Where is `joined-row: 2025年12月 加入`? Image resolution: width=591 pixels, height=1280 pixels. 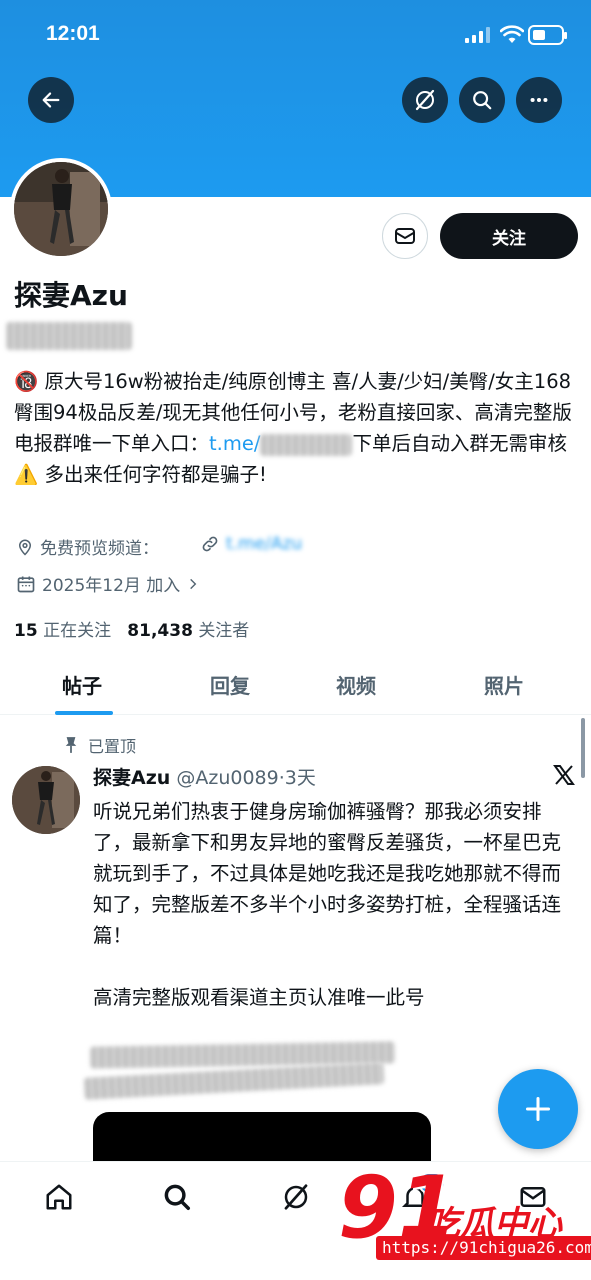
joined-row: 2025年12月 加入 is located at coordinates (108, 583).